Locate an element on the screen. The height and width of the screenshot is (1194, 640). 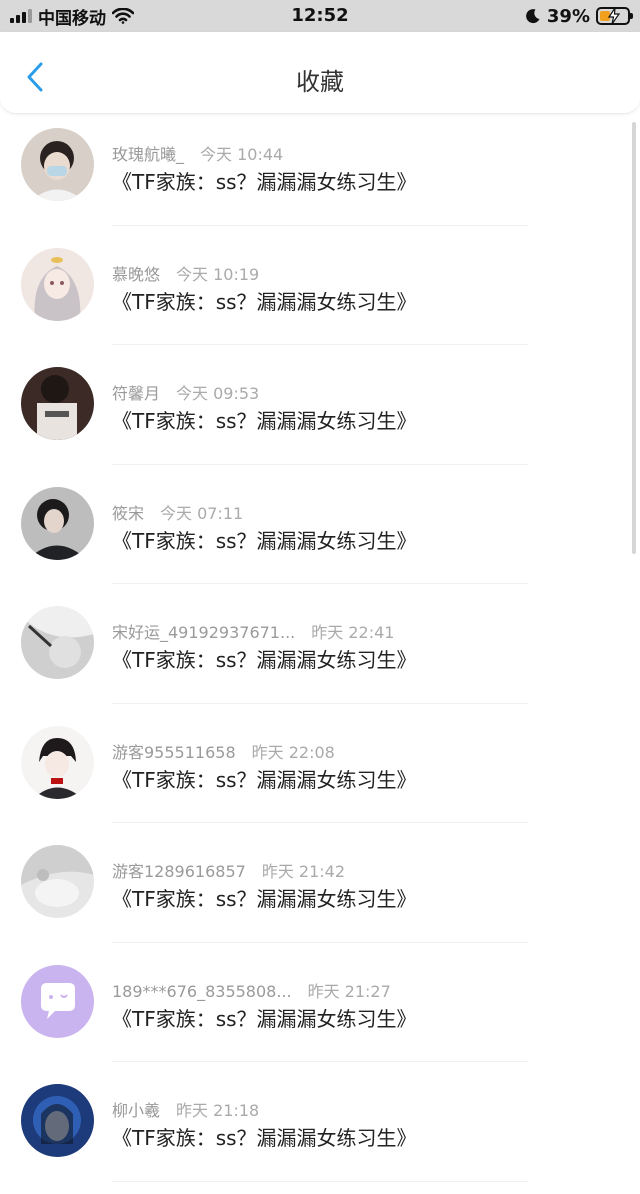
favorite-item: 筱宋 今天 07:11 《TF家族：ss？漏漏漏女练习生》 is located at coordinates (320, 537).